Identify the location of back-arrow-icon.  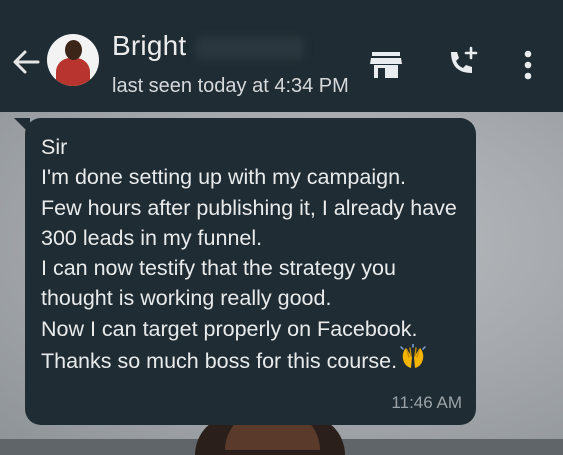
(26, 62).